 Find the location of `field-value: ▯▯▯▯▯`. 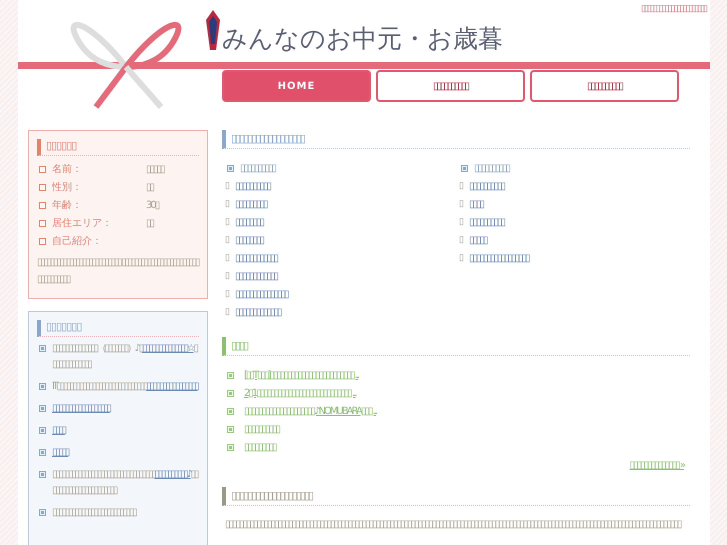

field-value: ▯▯▯▯▯ is located at coordinates (155, 169).